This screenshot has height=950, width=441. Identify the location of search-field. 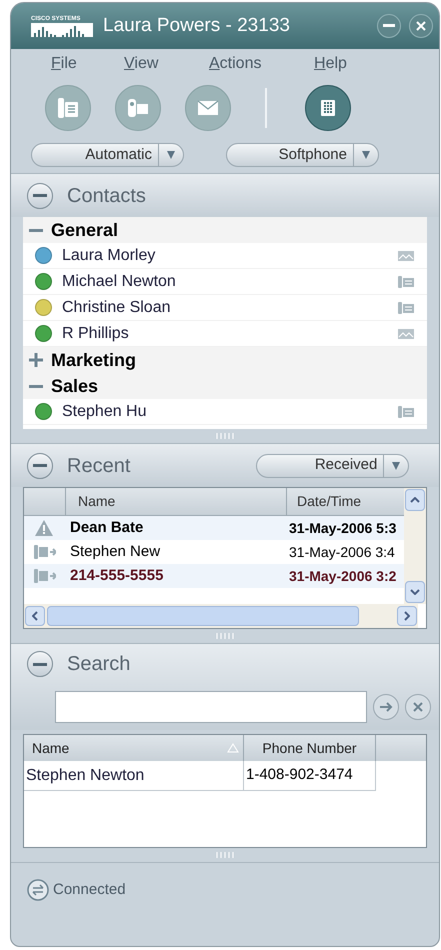
(211, 707).